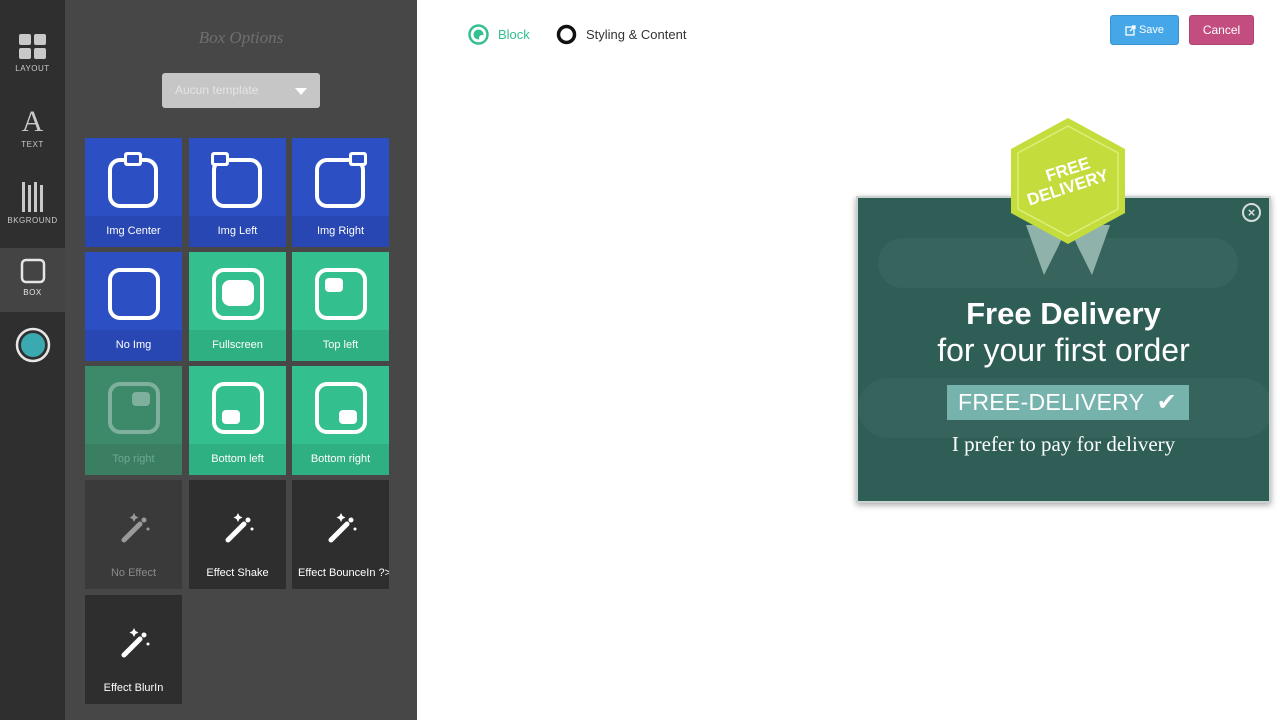 The width and height of the screenshot is (1280, 720). I want to click on rail-item-background: BKGROUND, so click(32, 203).